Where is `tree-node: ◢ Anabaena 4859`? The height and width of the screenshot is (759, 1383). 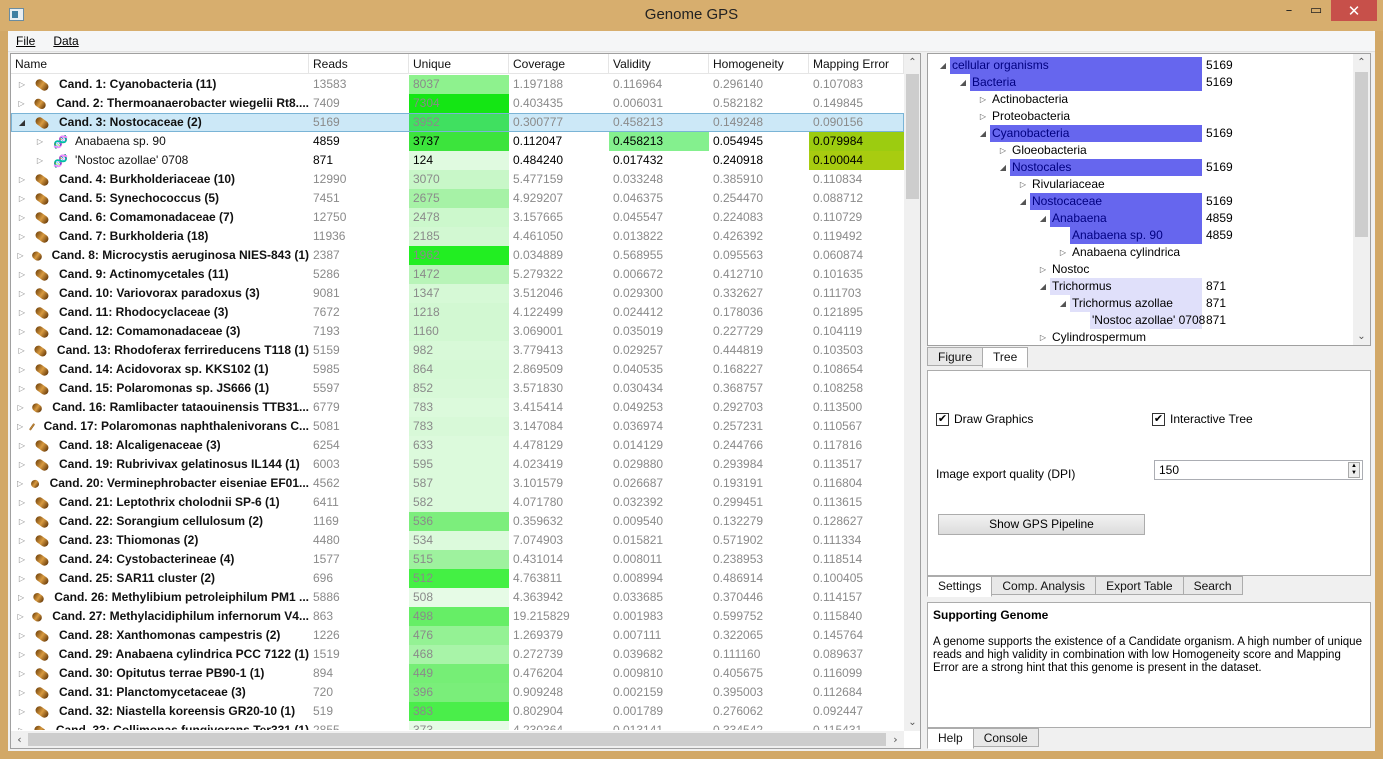 tree-node: ◢ Anabaena 4859 is located at coordinates (1138, 218).